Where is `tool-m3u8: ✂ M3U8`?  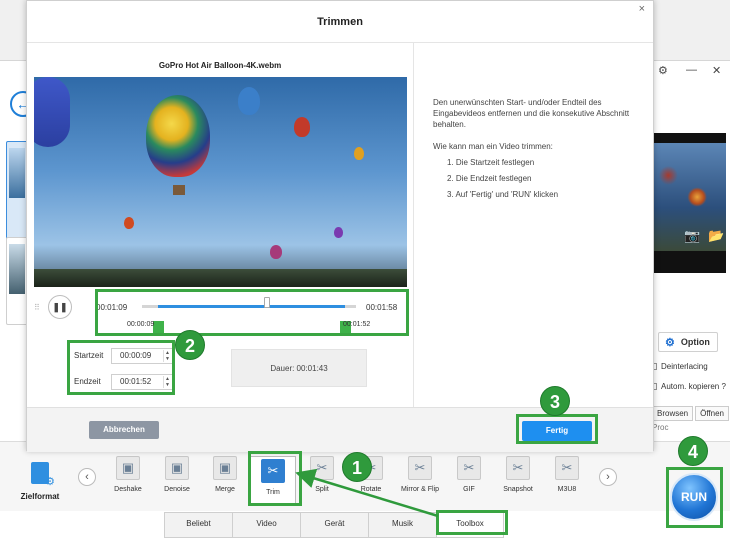
tool-m3u8: ✂ M3U8 is located at coordinates (567, 475).